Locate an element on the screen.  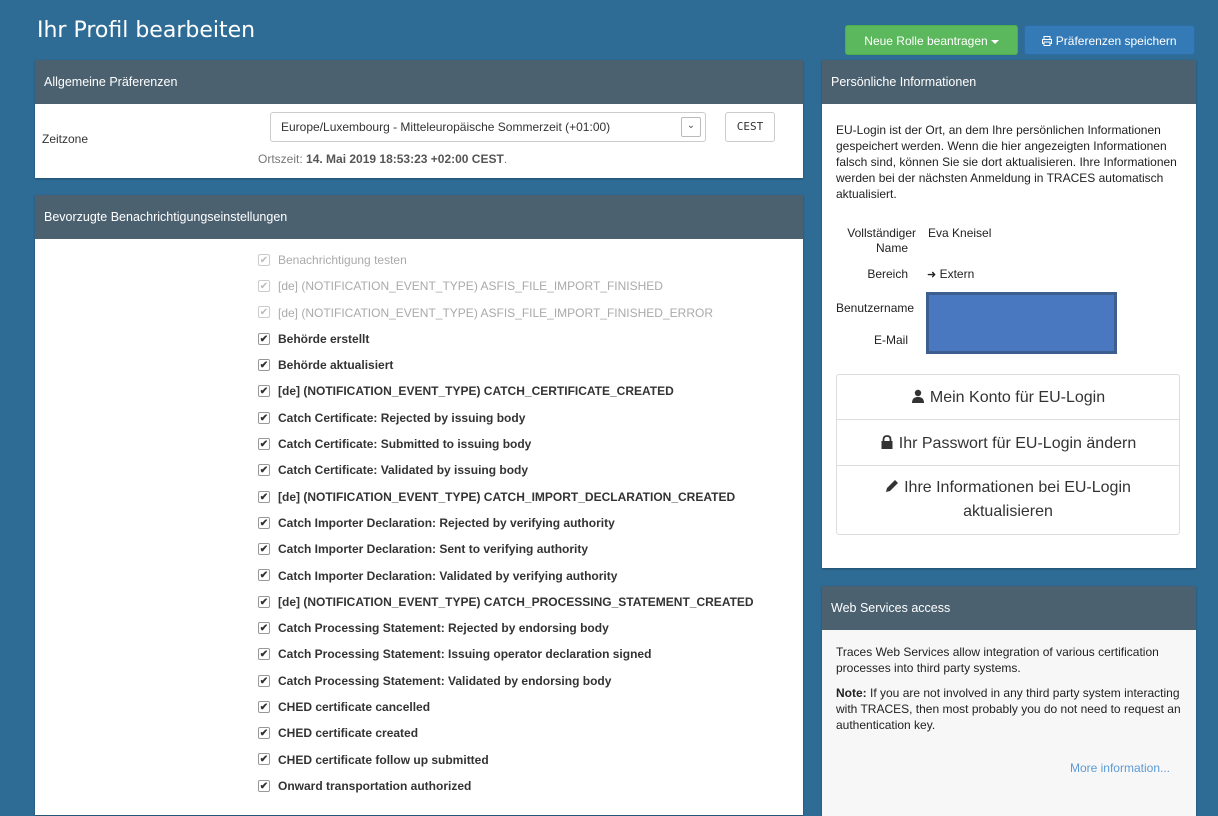
sign-out-icon: ➜ is located at coordinates (932, 275).